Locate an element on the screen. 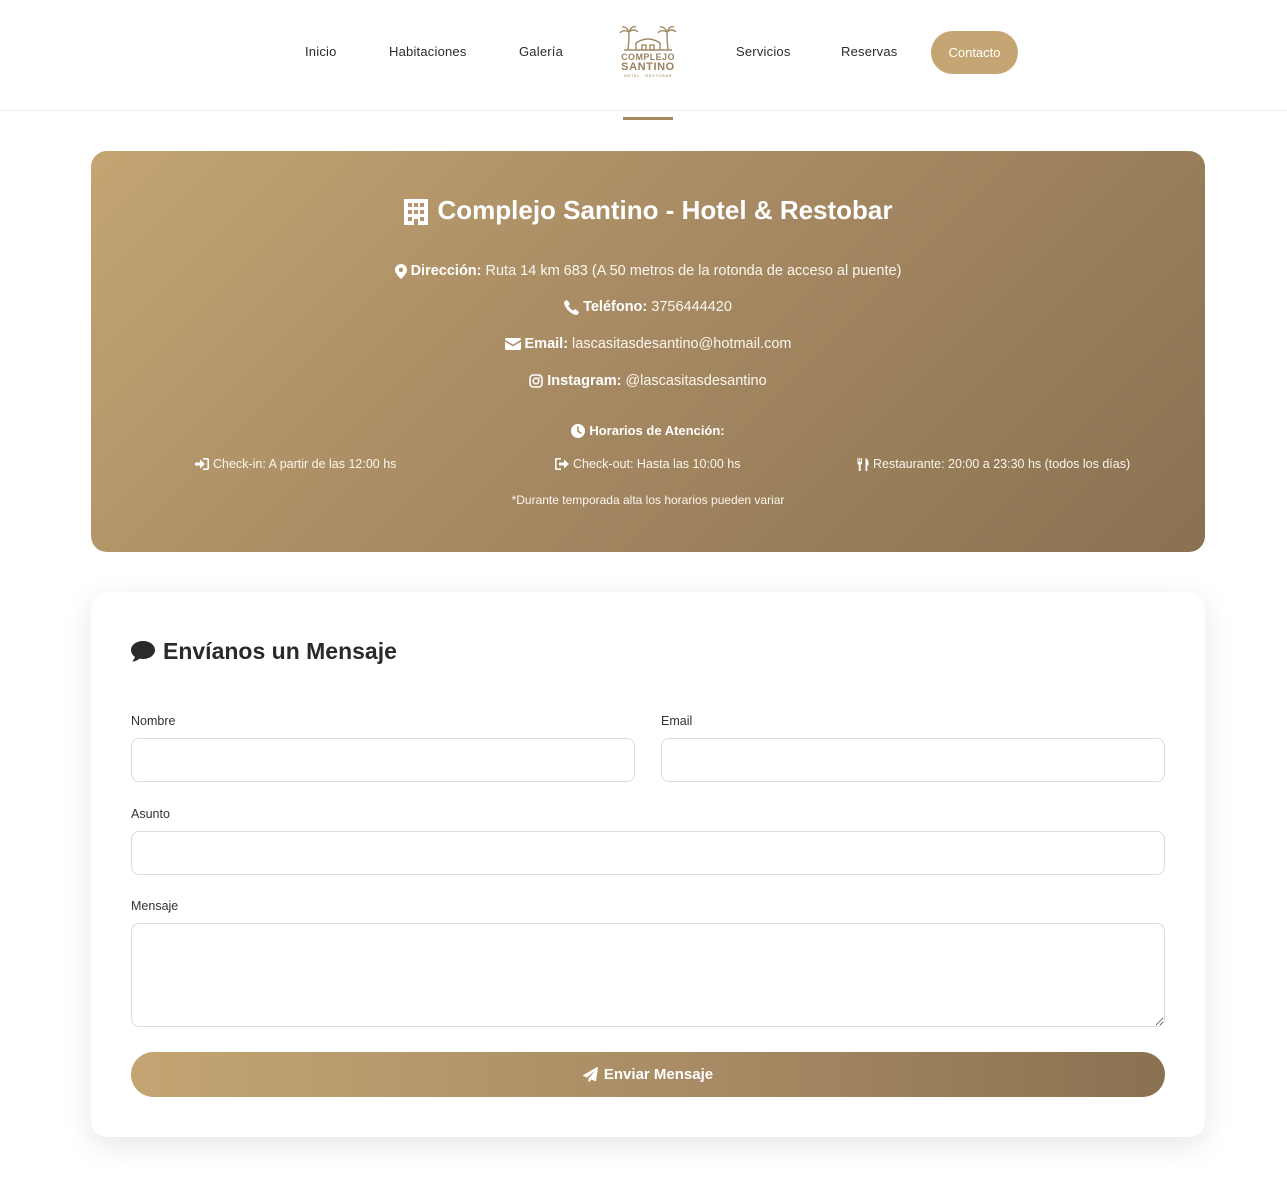 This screenshot has height=1187, width=1287. nav-link-servicios: Servicios is located at coordinates (763, 51).